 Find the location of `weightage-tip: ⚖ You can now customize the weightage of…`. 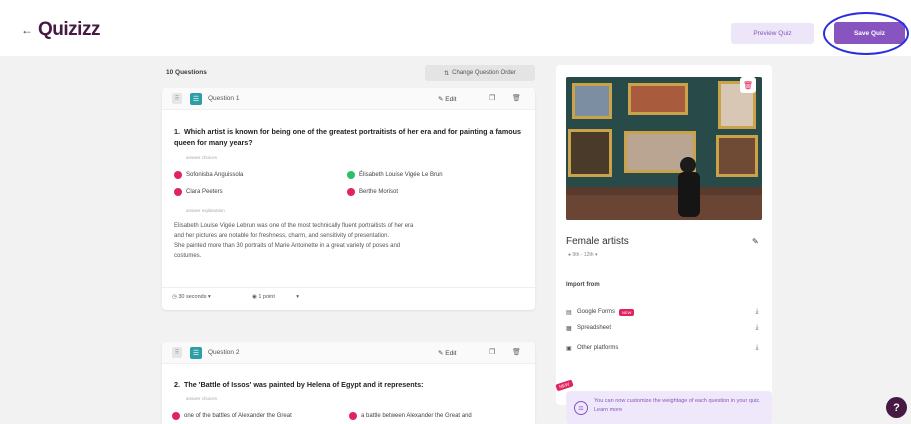

weightage-tip: ⚖ You can now customize the weightage of… is located at coordinates (669, 407).